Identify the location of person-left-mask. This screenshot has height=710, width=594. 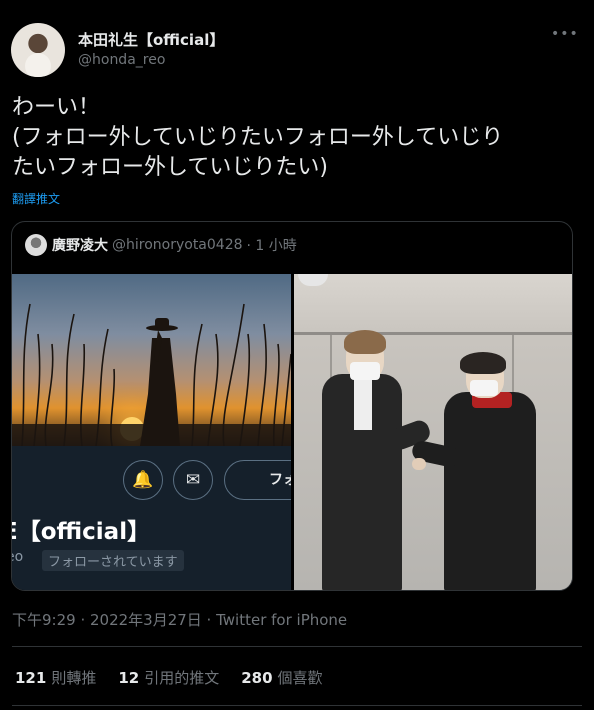
(365, 371).